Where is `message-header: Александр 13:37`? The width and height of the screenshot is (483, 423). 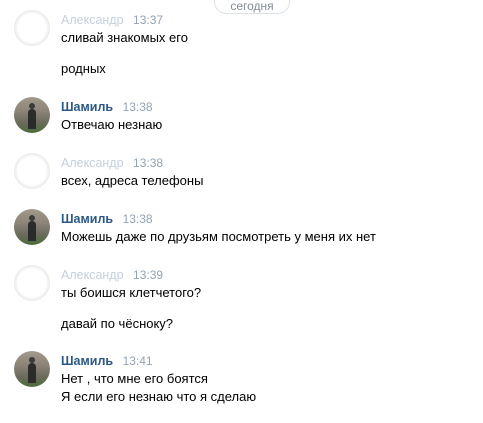 message-header: Александр 13:37 is located at coordinates (112, 20).